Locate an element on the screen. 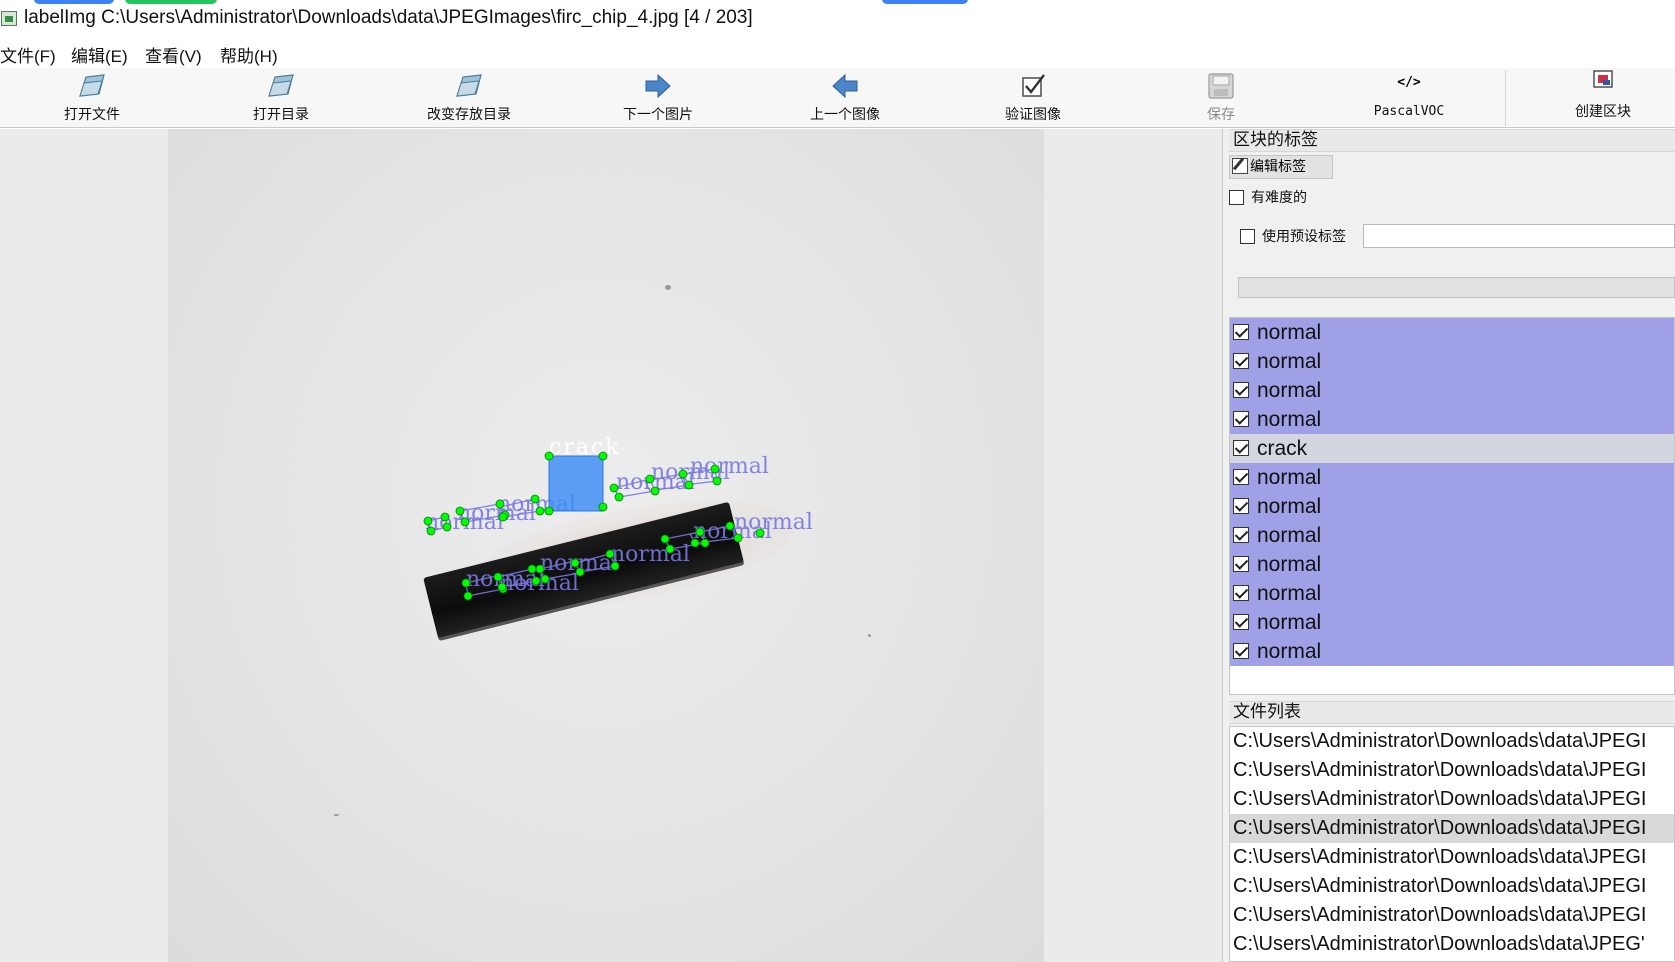 The width and height of the screenshot is (1675, 962). verify-image-button: 验证图像 is located at coordinates (1033, 98).